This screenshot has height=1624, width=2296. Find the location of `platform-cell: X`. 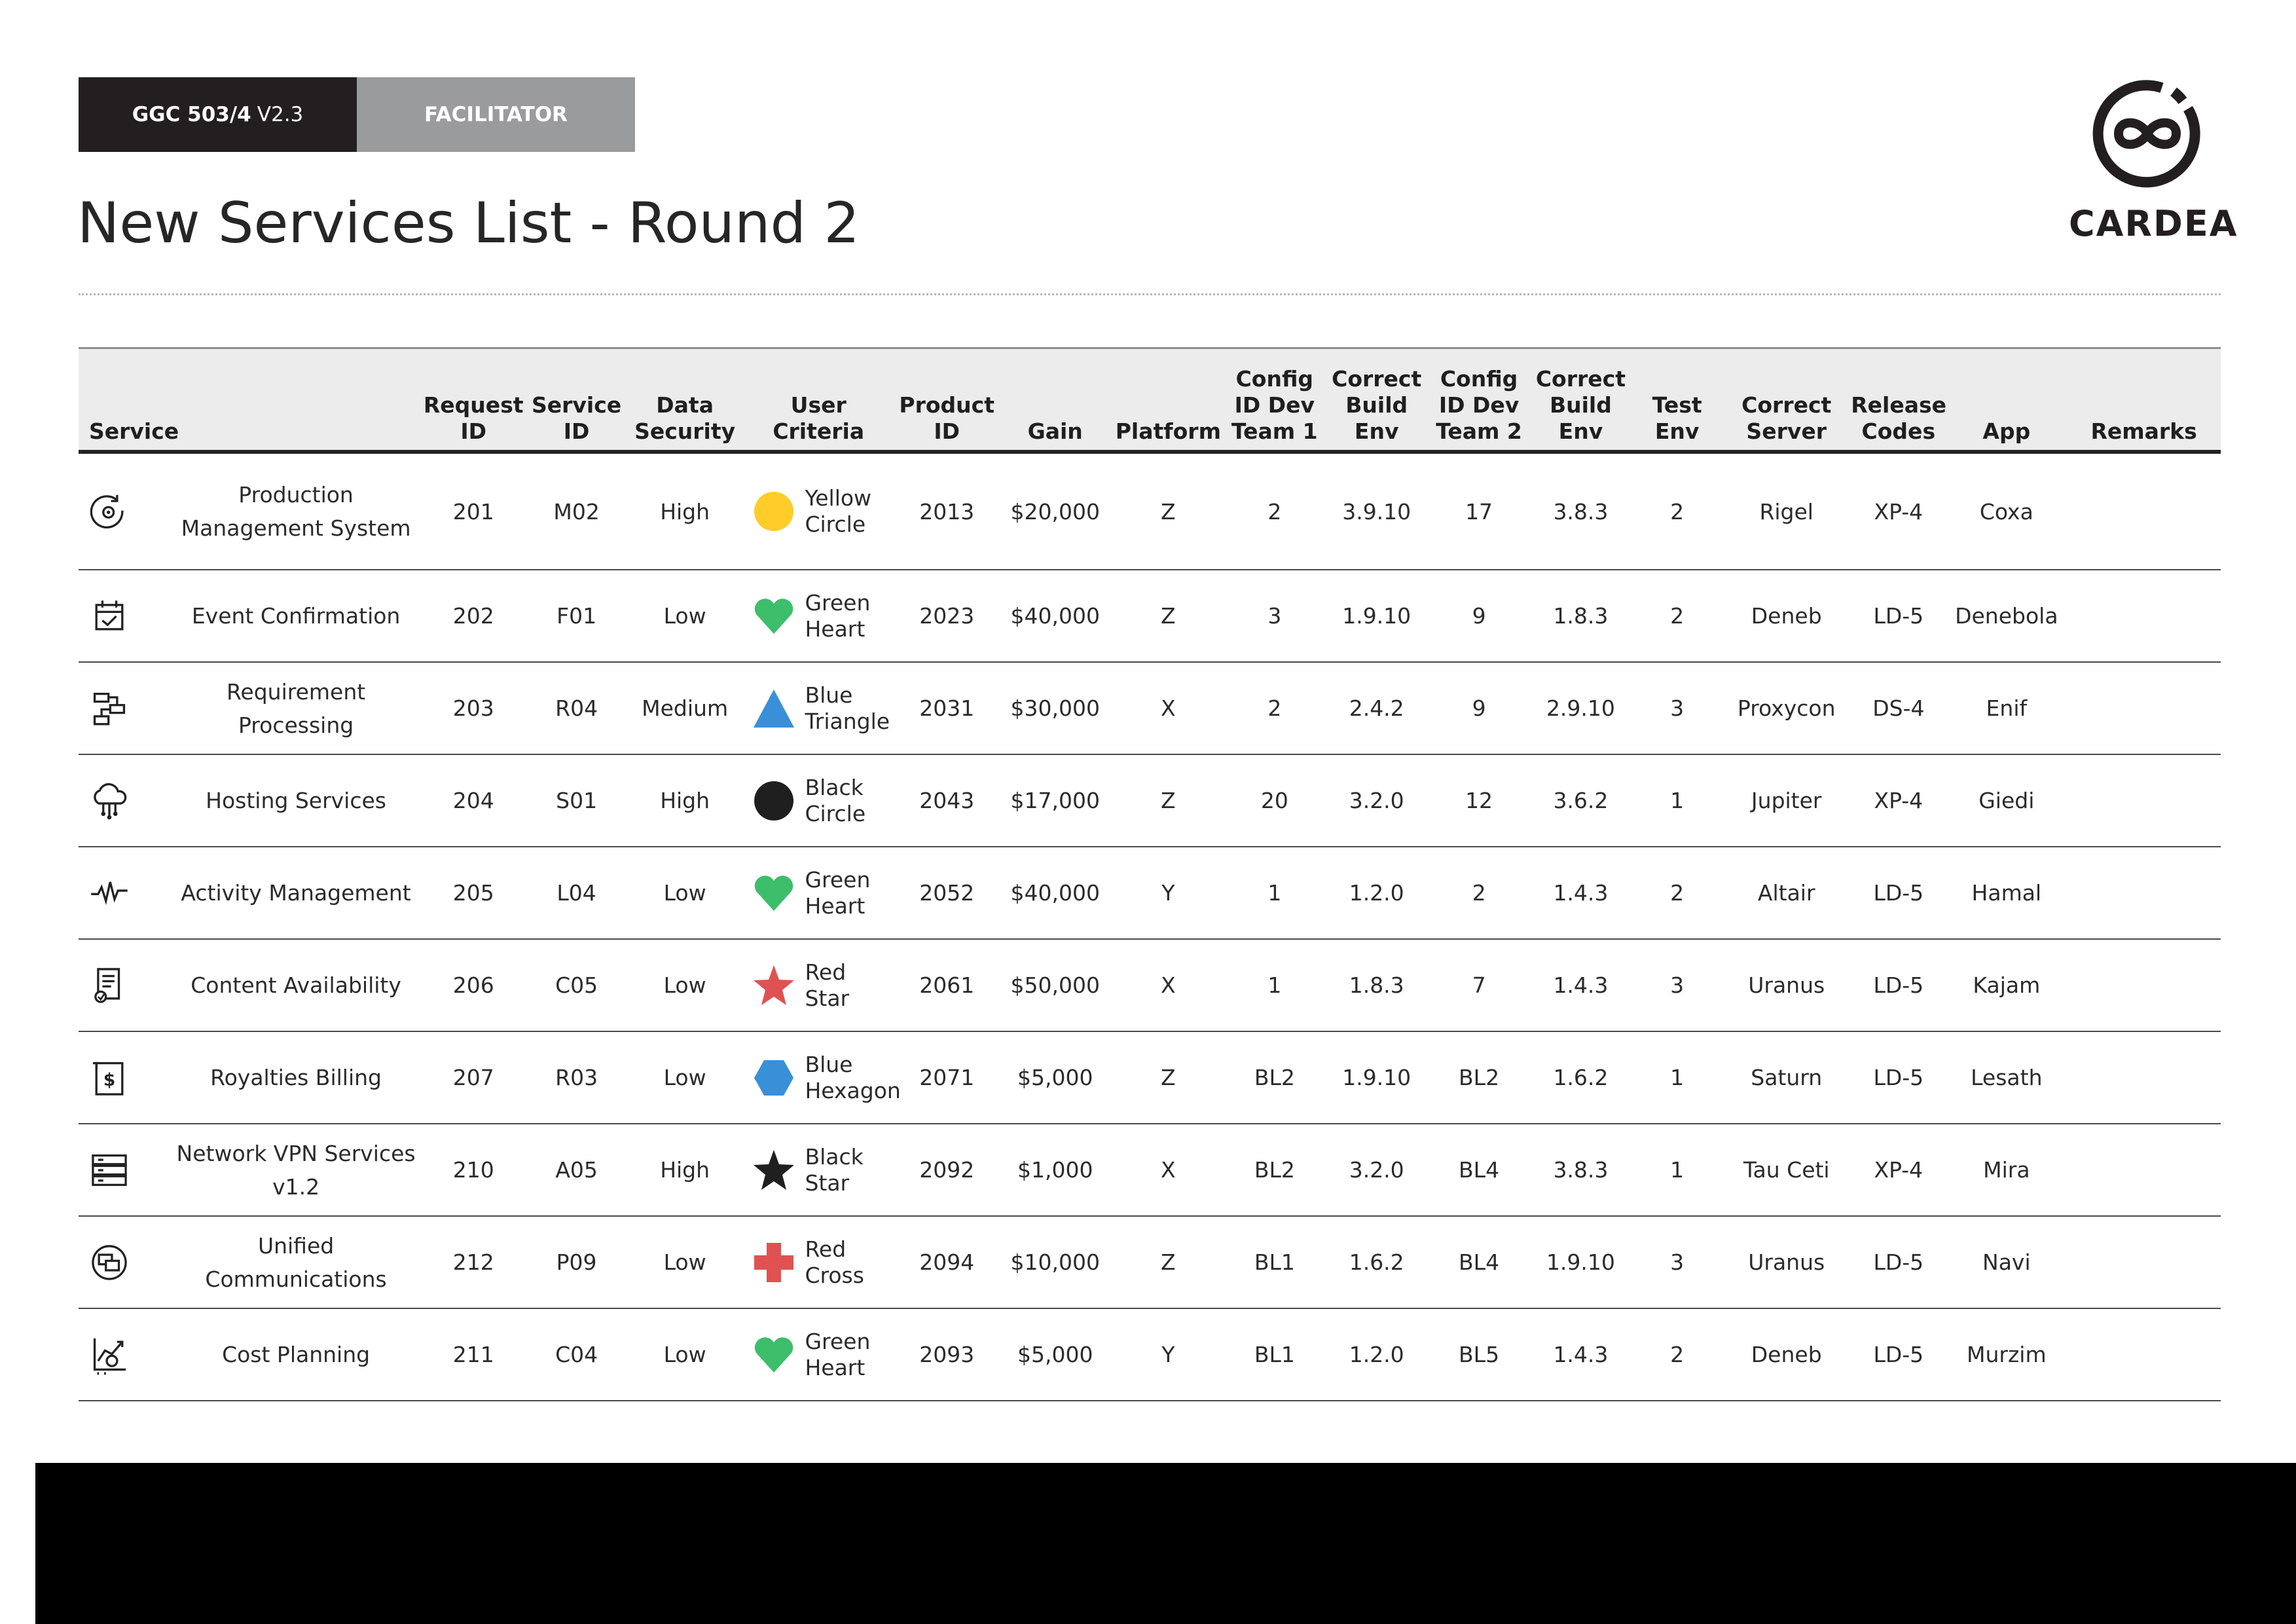

platform-cell: X is located at coordinates (1168, 1170).